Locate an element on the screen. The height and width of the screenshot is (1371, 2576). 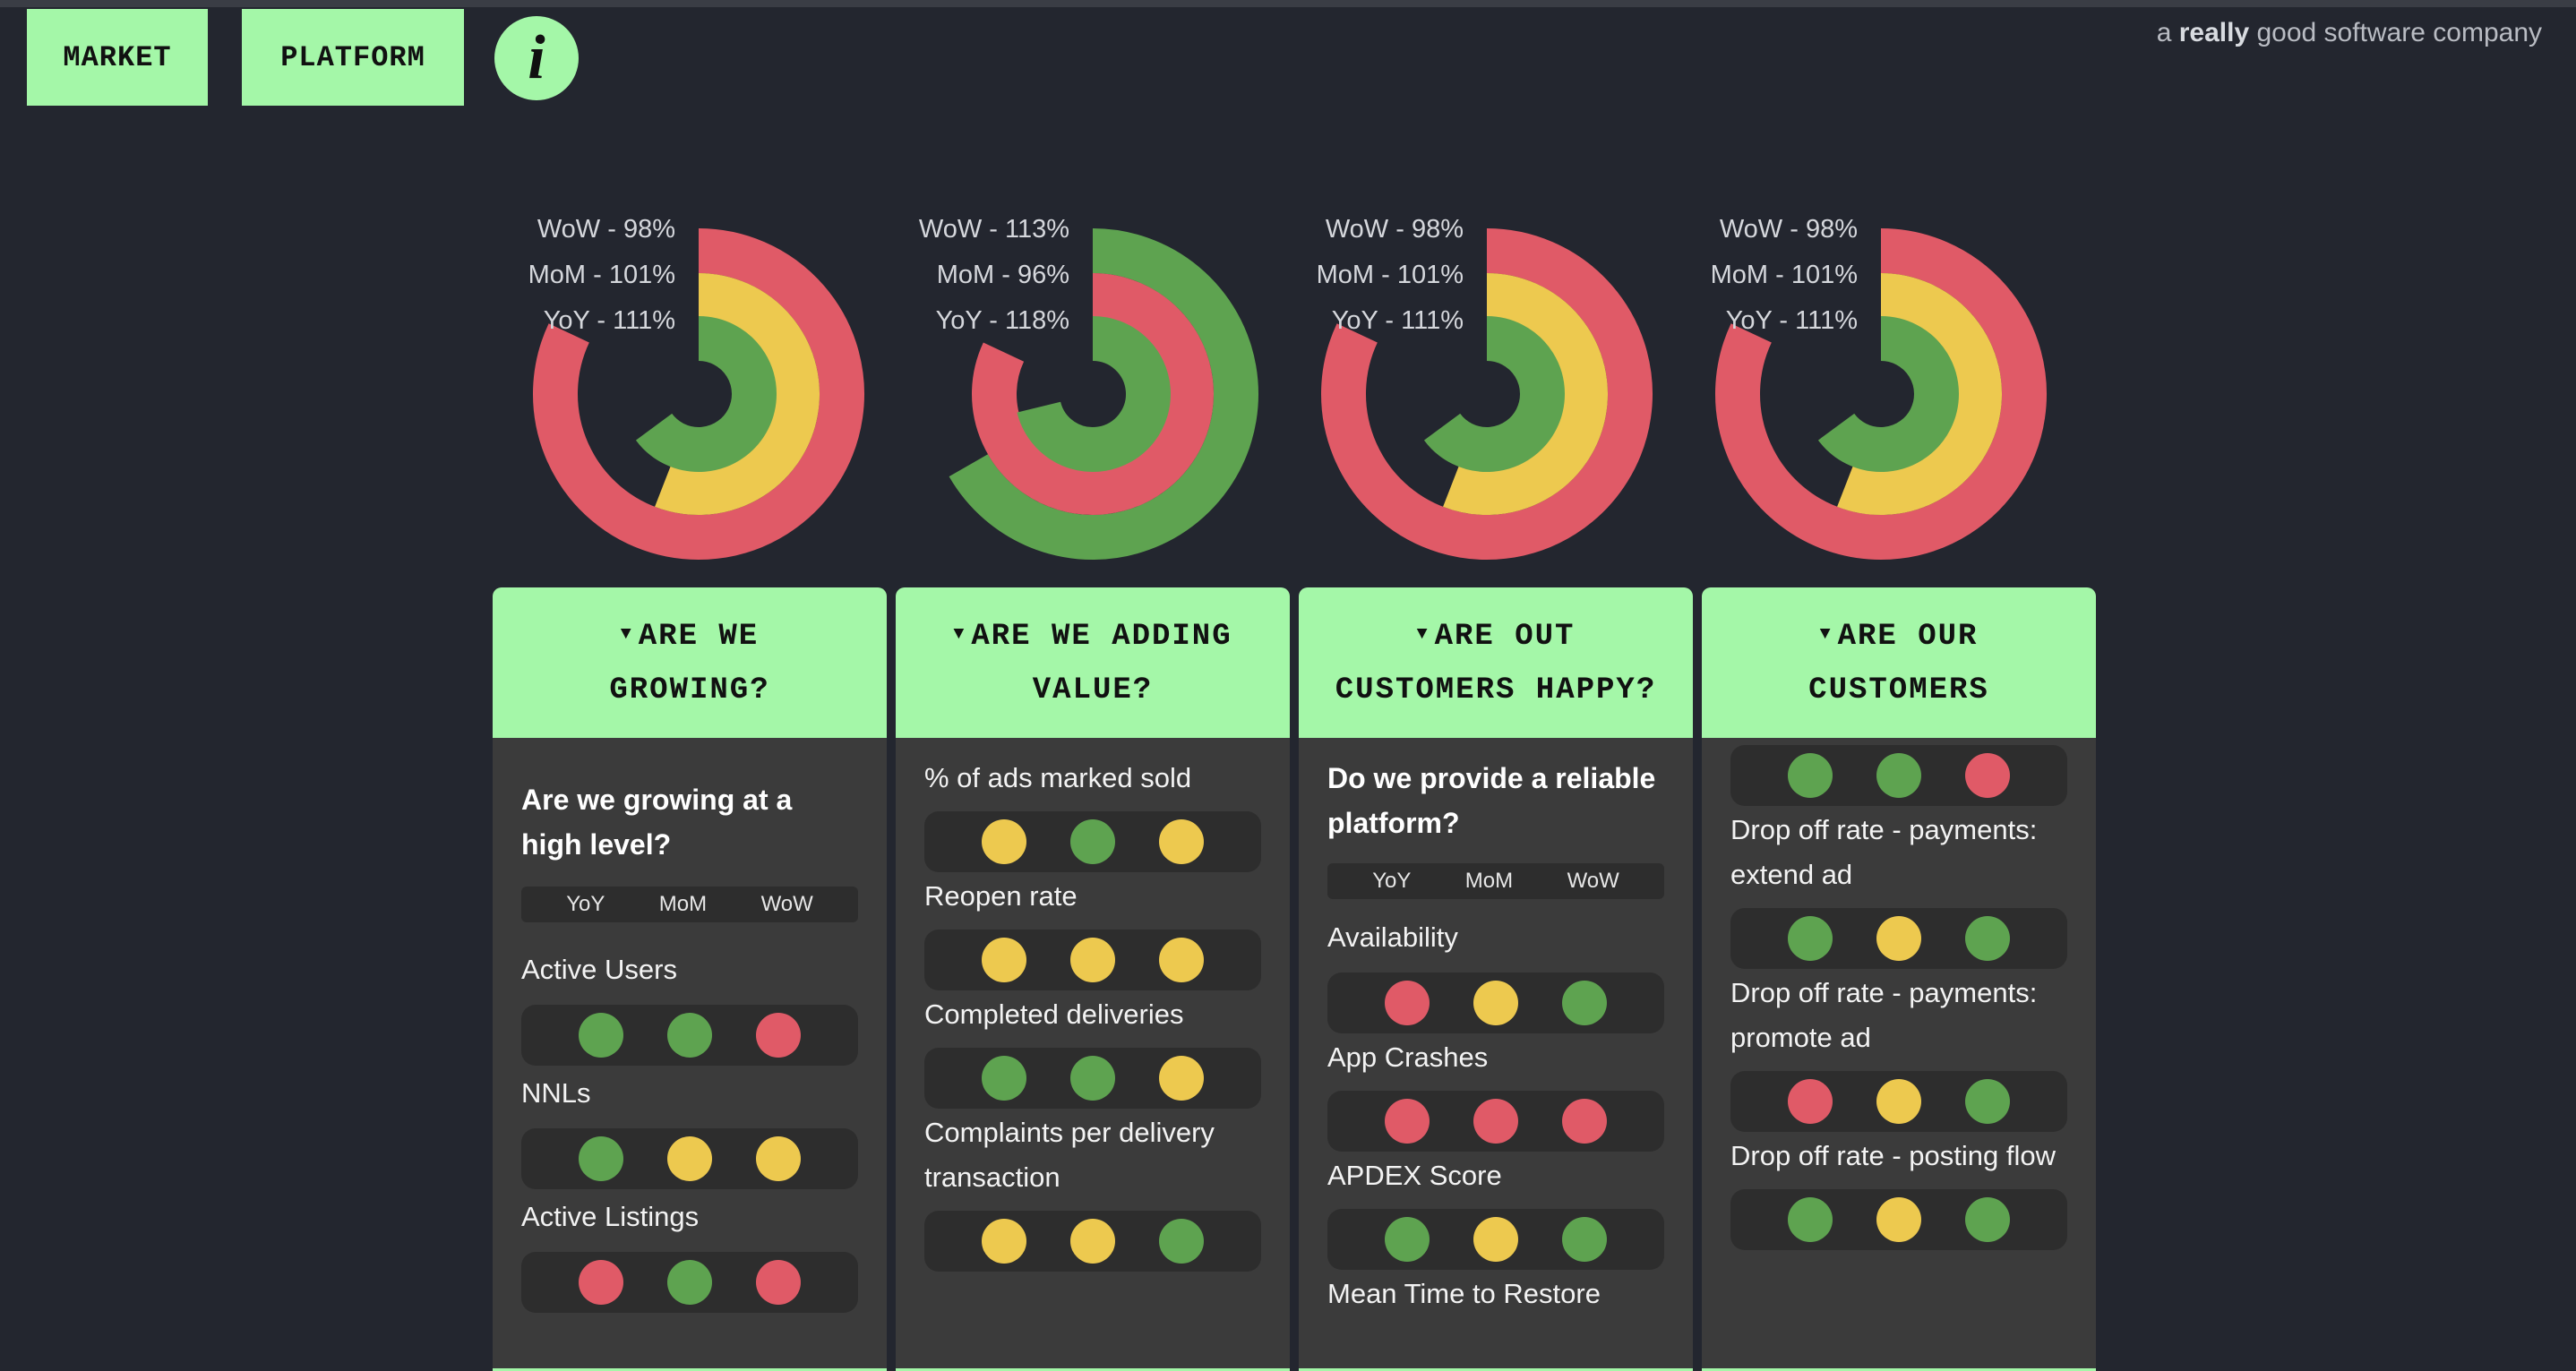
card-header-line: VALUE? is located at coordinates (1093, 690).